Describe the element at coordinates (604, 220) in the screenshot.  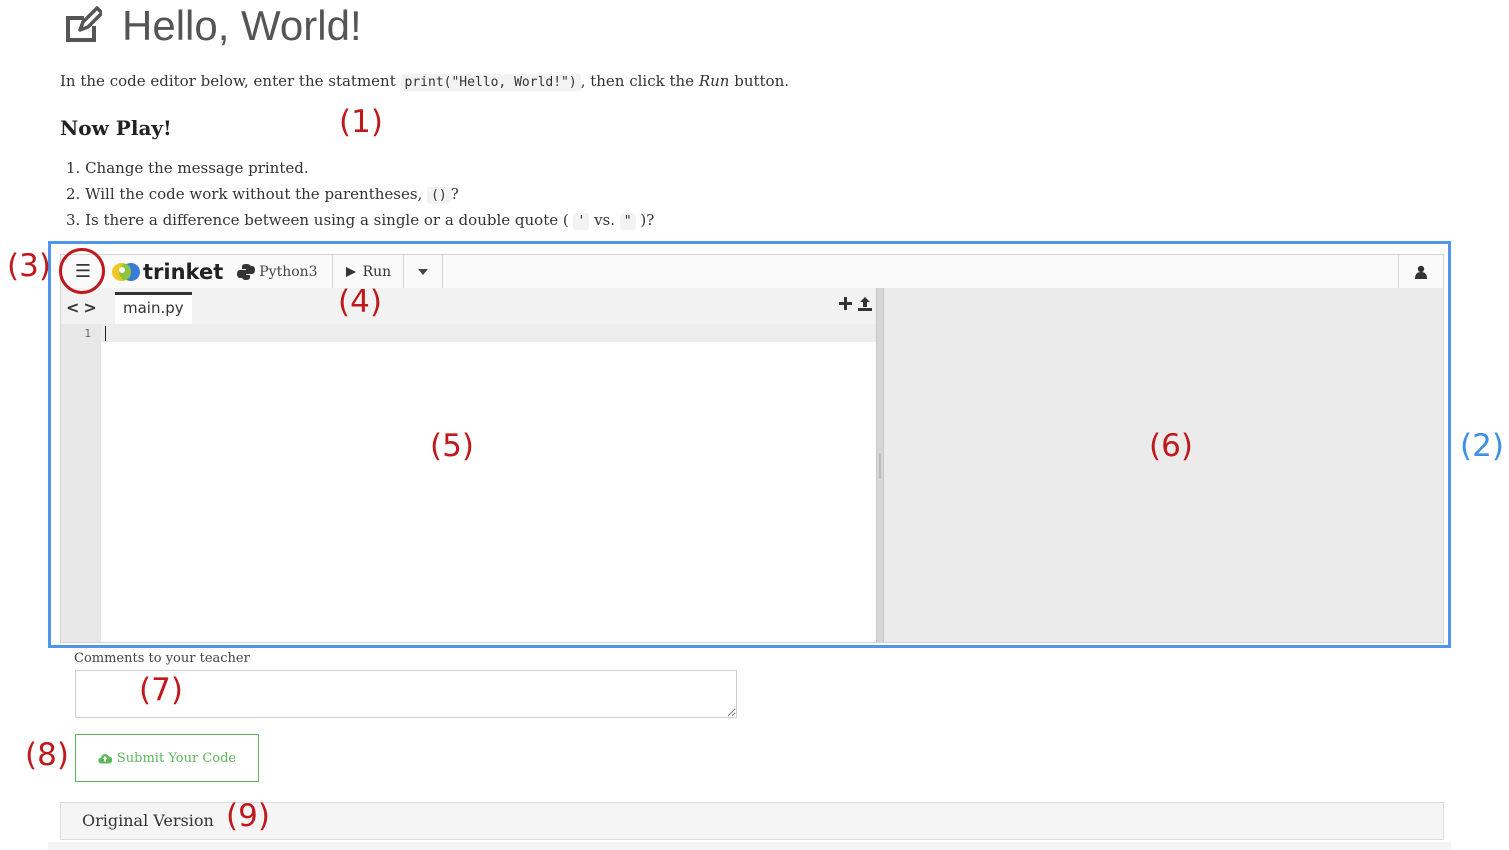
I see `step-3-mid: vs.` at that location.